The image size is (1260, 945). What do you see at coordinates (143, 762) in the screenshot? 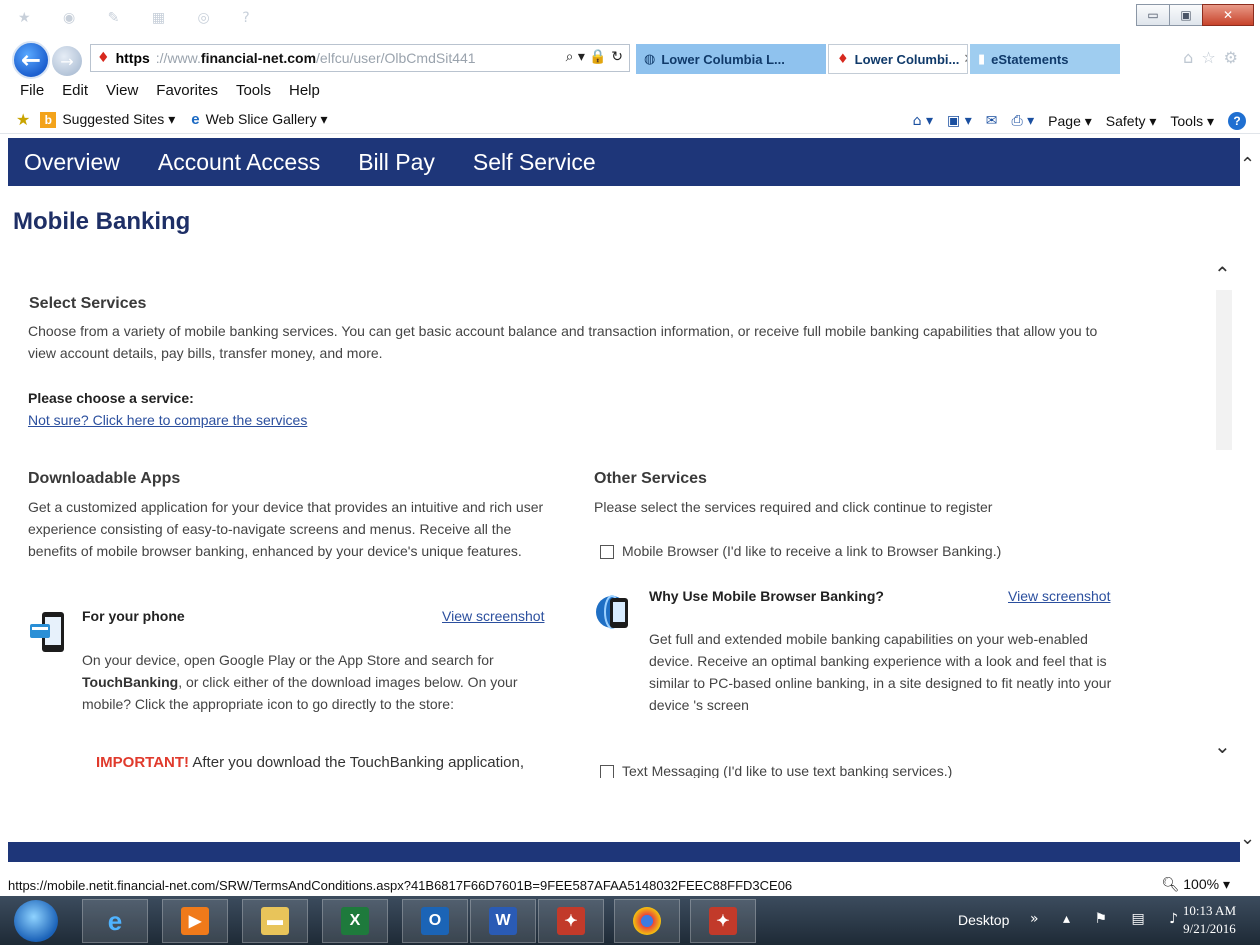
I see `important-label: IMPORTANT!` at bounding box center [143, 762].